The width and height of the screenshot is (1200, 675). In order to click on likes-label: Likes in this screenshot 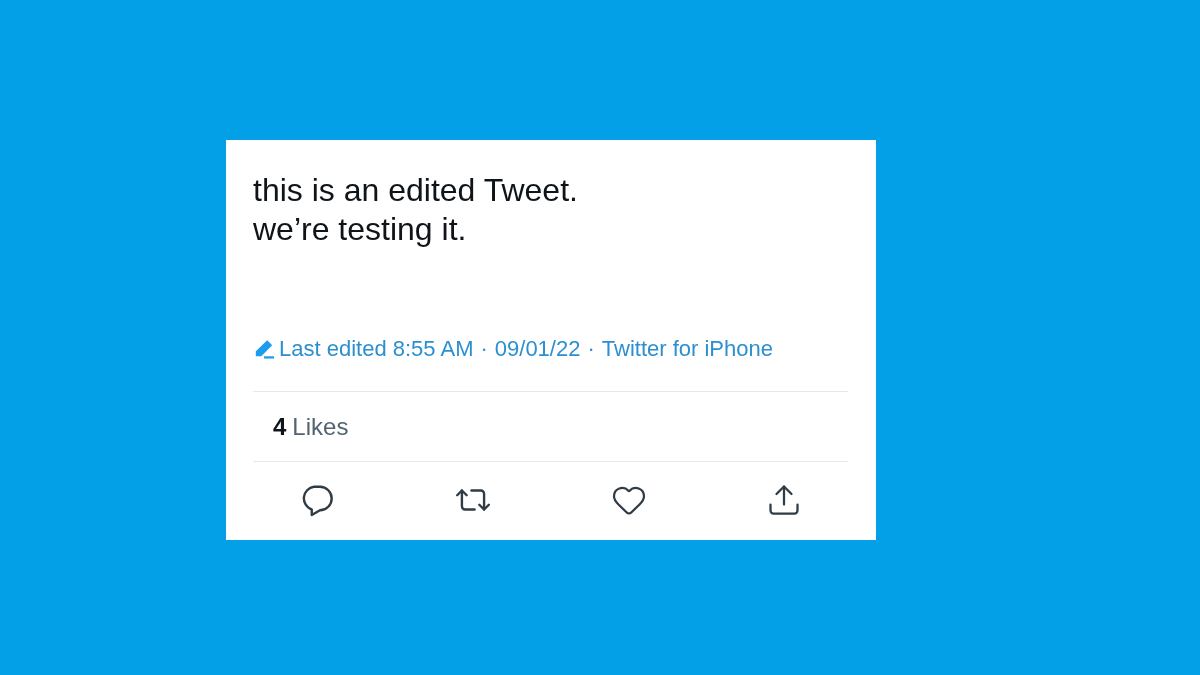, I will do `click(320, 426)`.